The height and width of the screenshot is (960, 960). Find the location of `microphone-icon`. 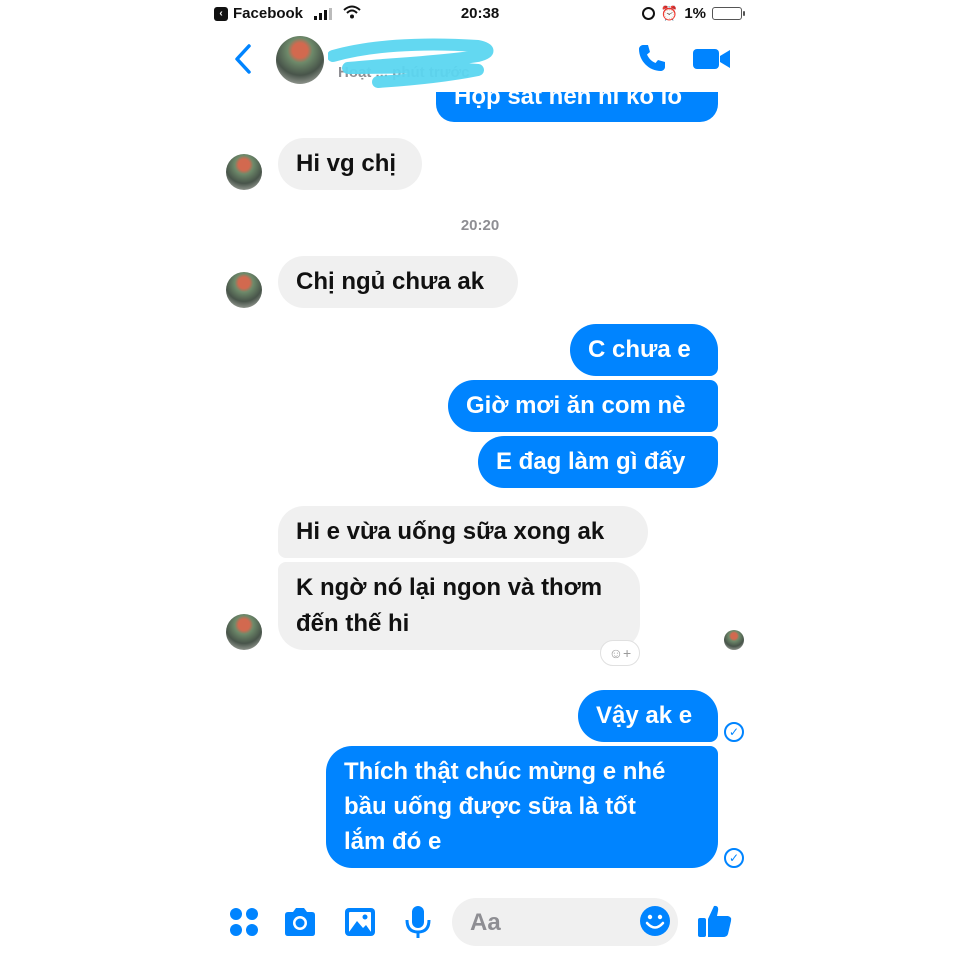

microphone-icon is located at coordinates (418, 922).